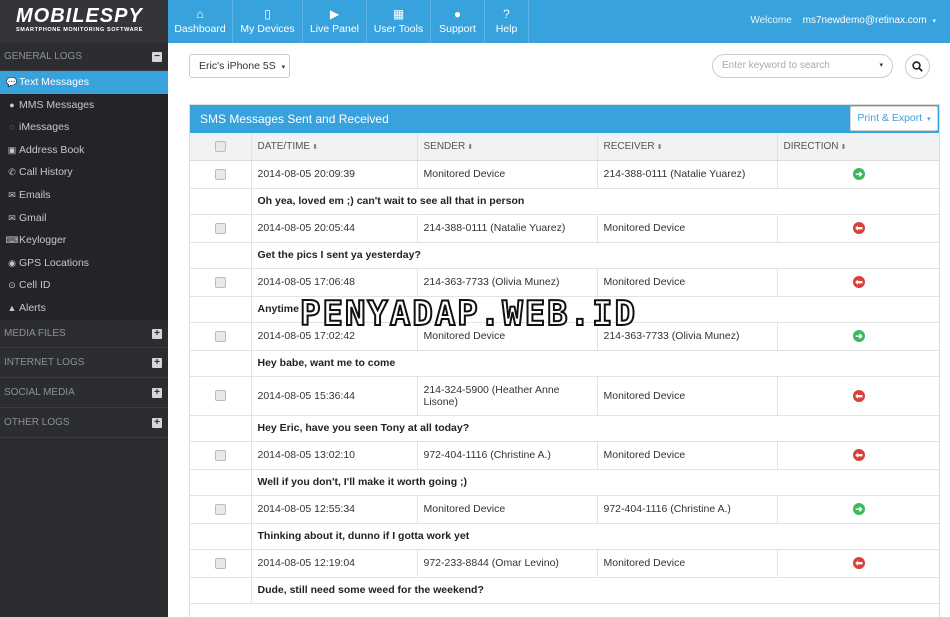  What do you see at coordinates (57, 104) in the screenshot?
I see `sidebar-item-label: MMS Messages` at bounding box center [57, 104].